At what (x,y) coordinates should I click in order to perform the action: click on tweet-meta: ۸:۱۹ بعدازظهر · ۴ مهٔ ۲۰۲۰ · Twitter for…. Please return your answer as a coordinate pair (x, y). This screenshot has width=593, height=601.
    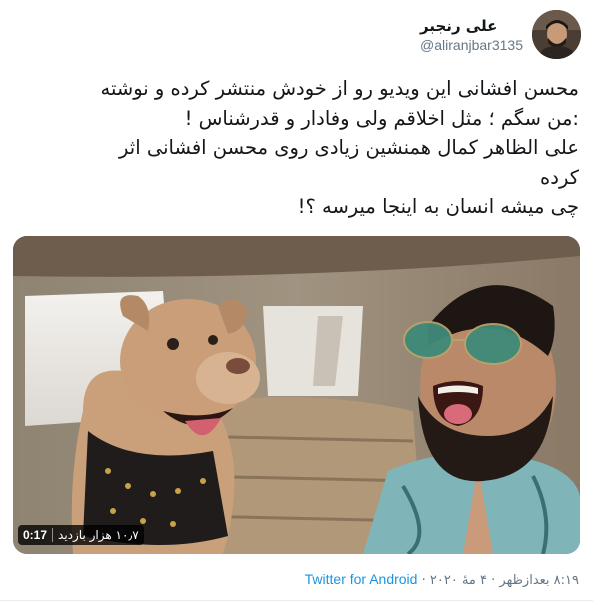
    Looking at the image, I should click on (442, 579).